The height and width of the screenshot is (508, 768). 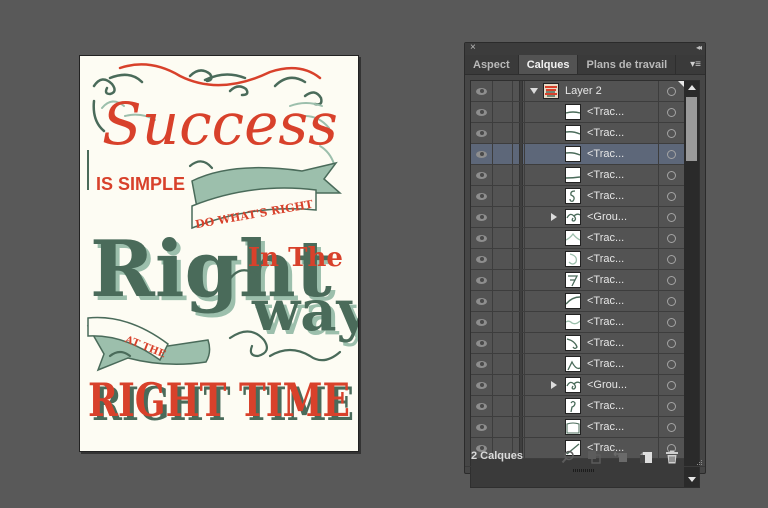 I want to click on close-icon: ×, so click(x=473, y=48).